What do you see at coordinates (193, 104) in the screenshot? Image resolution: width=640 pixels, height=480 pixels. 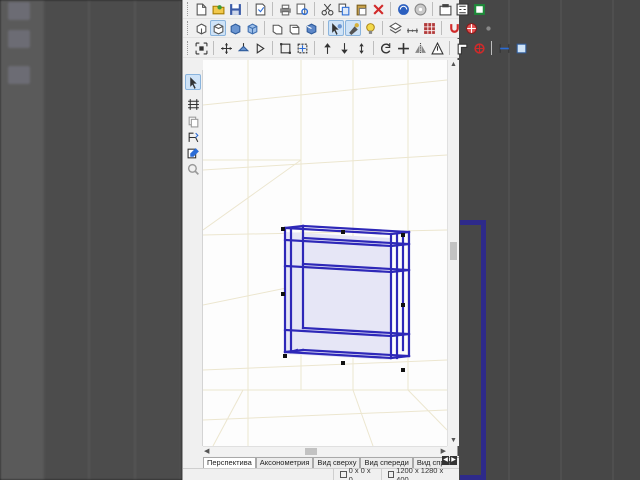 I see `dimension-icon` at bounding box center [193, 104].